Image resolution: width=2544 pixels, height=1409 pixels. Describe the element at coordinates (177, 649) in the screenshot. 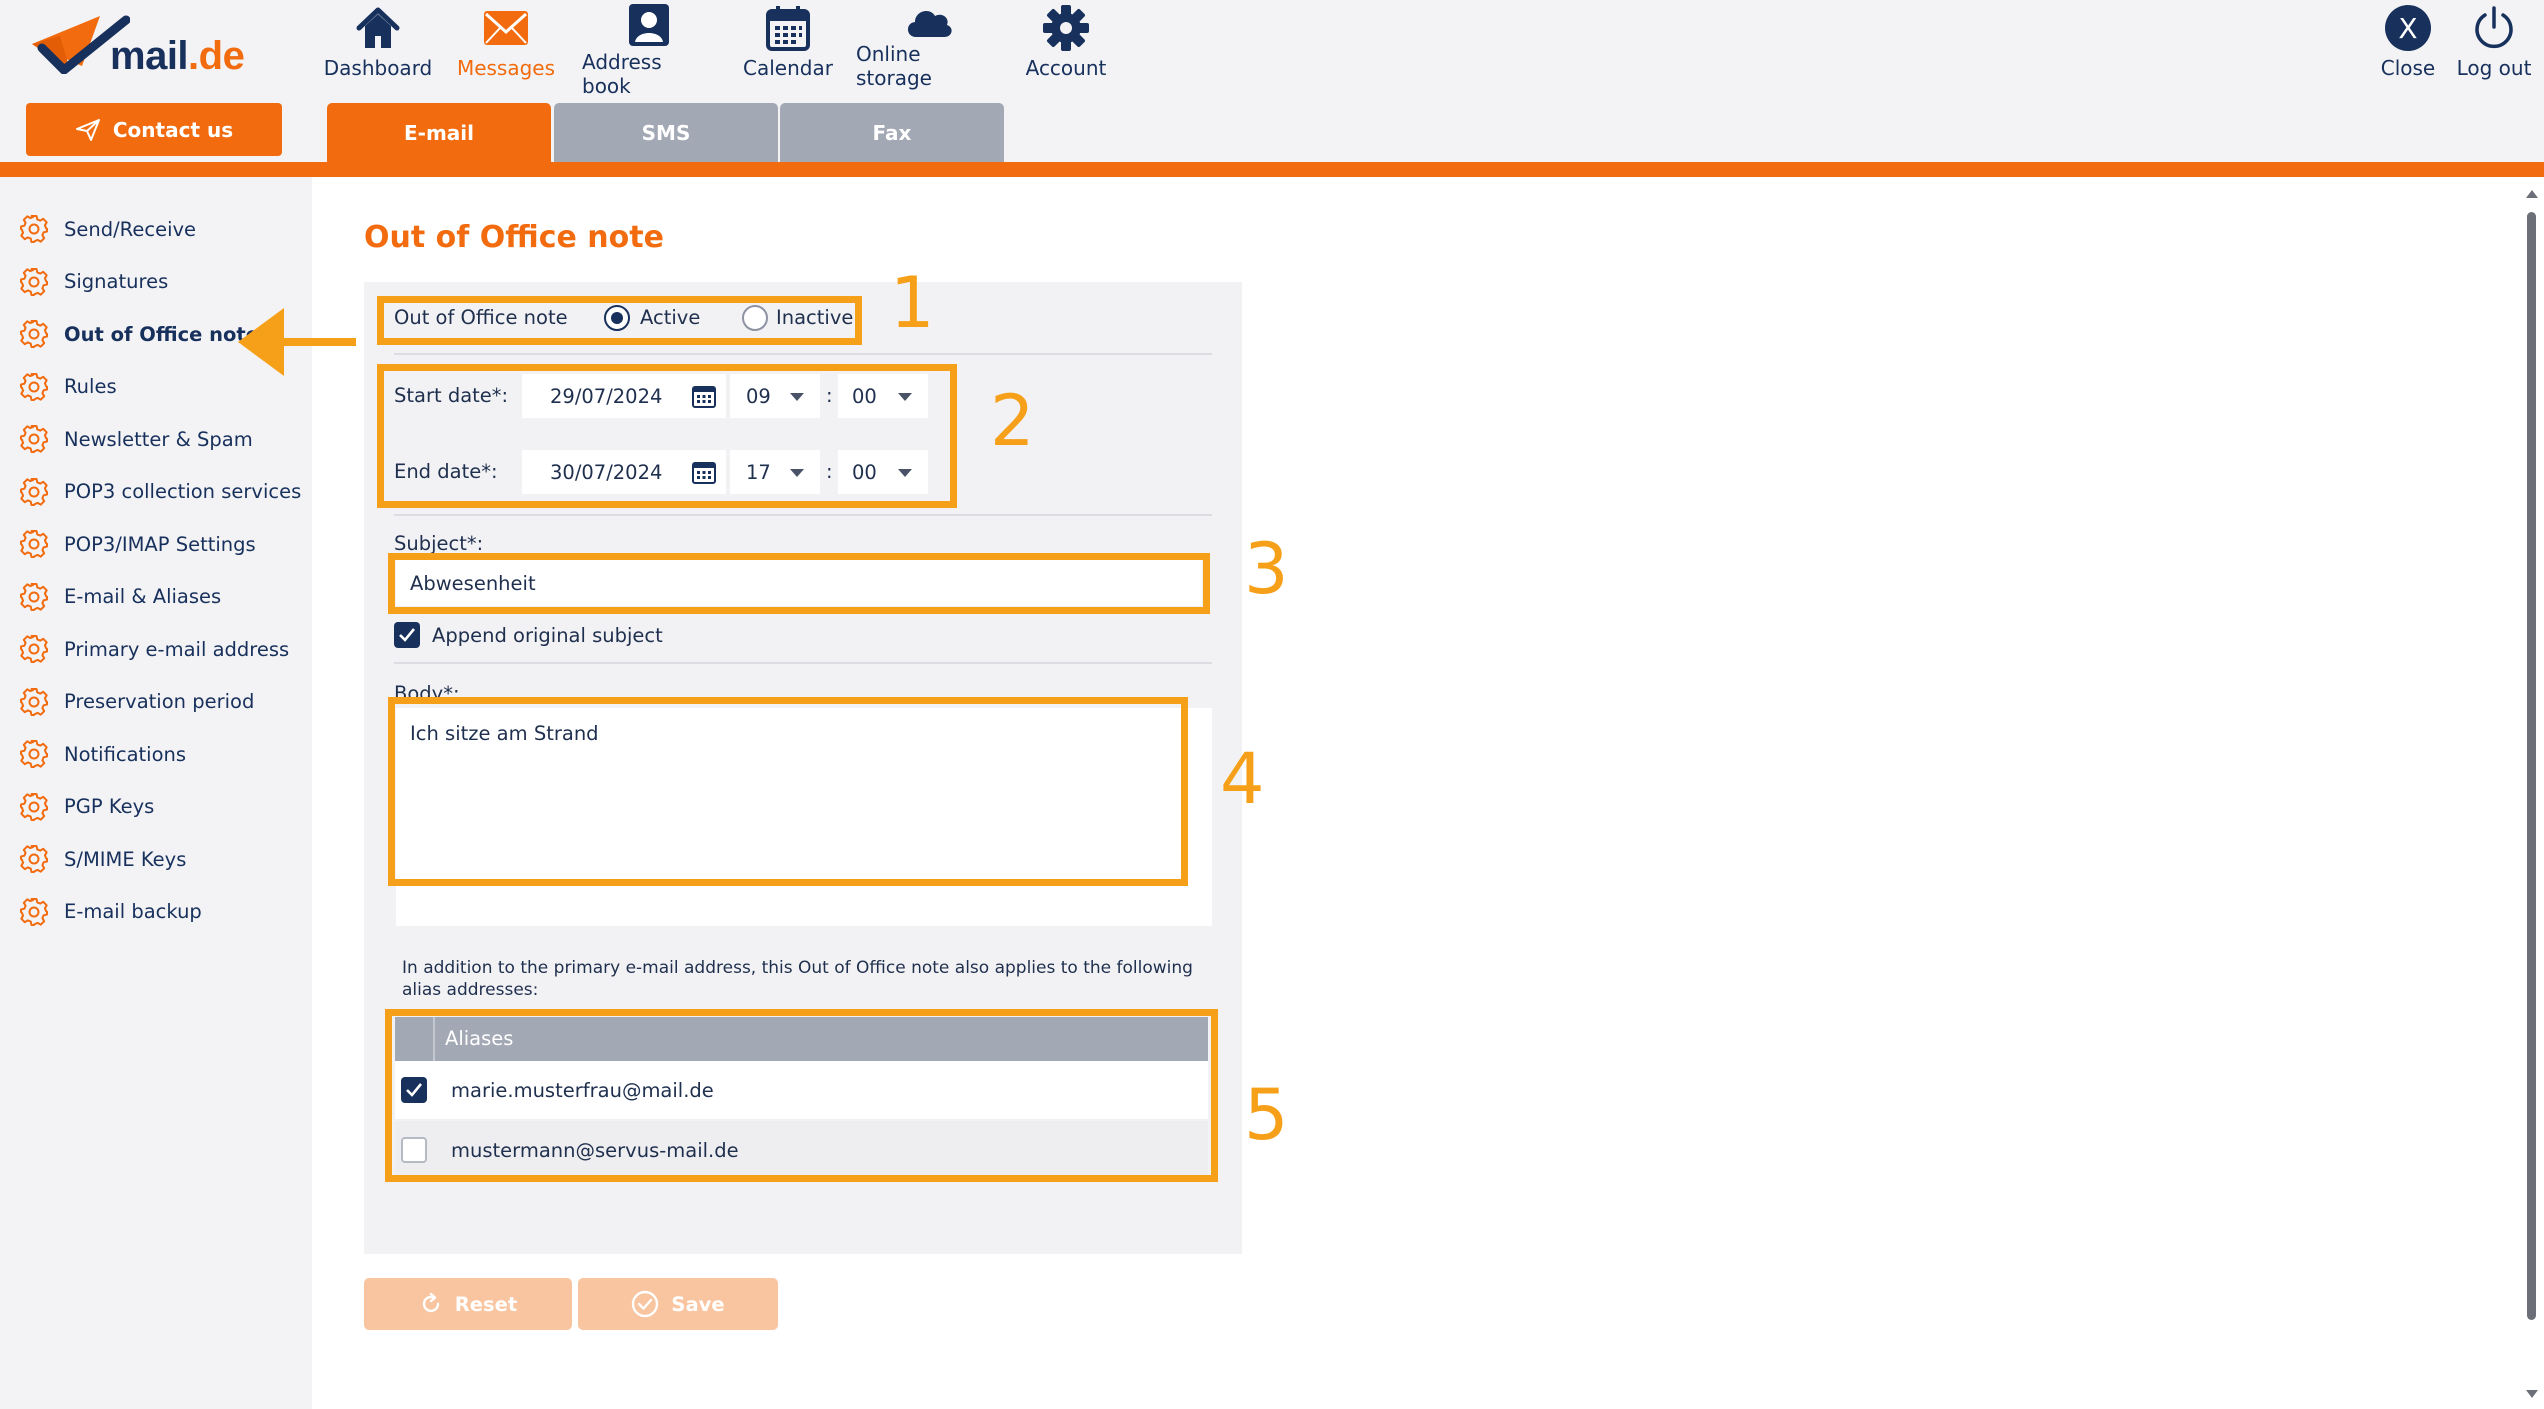

I see `sidebar-item-label: Primary e-mail address` at that location.